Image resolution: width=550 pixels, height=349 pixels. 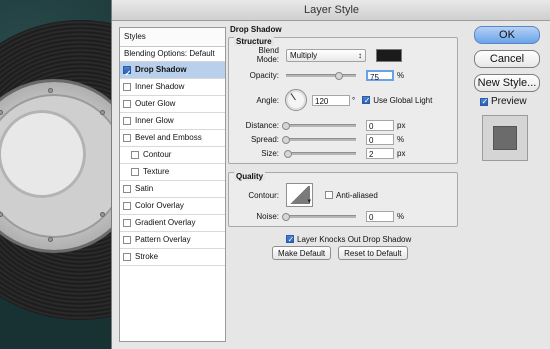 What do you see at coordinates (507, 59) in the screenshot?
I see `cancel-button: Cancel` at bounding box center [507, 59].